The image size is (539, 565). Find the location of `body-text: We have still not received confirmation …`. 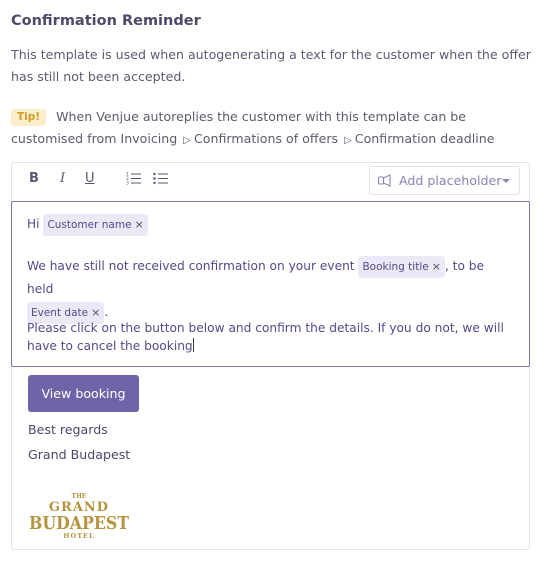

body-text: We have still not received confirmation … is located at coordinates (191, 266).